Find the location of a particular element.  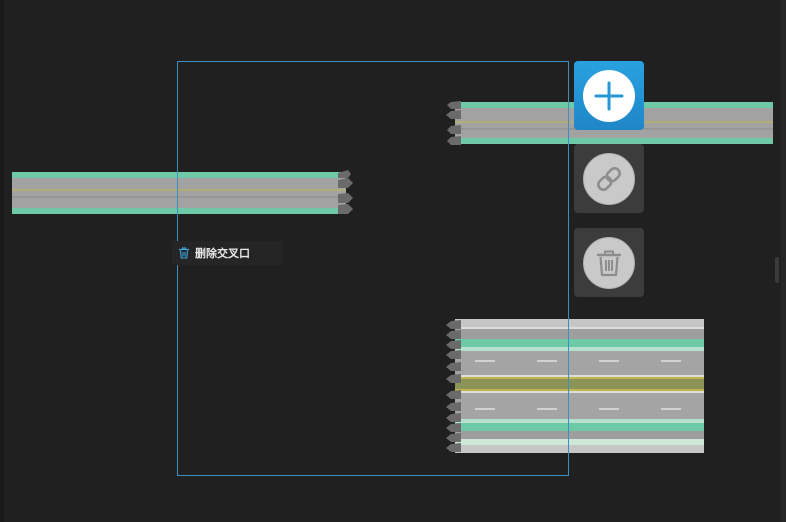

add-button is located at coordinates (609, 95).